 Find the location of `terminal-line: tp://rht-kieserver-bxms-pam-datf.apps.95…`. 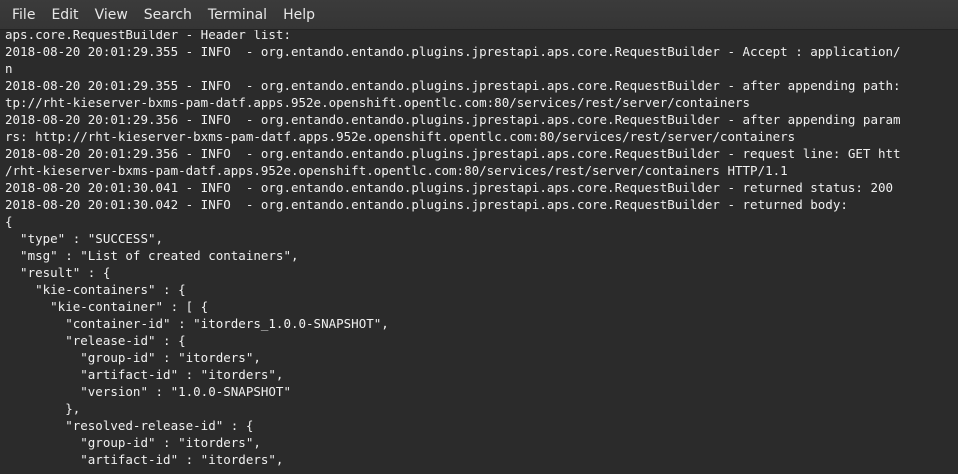

terminal-line: tp://rht-kieserver-bxms-pam-datf.apps.95… is located at coordinates (378, 102).